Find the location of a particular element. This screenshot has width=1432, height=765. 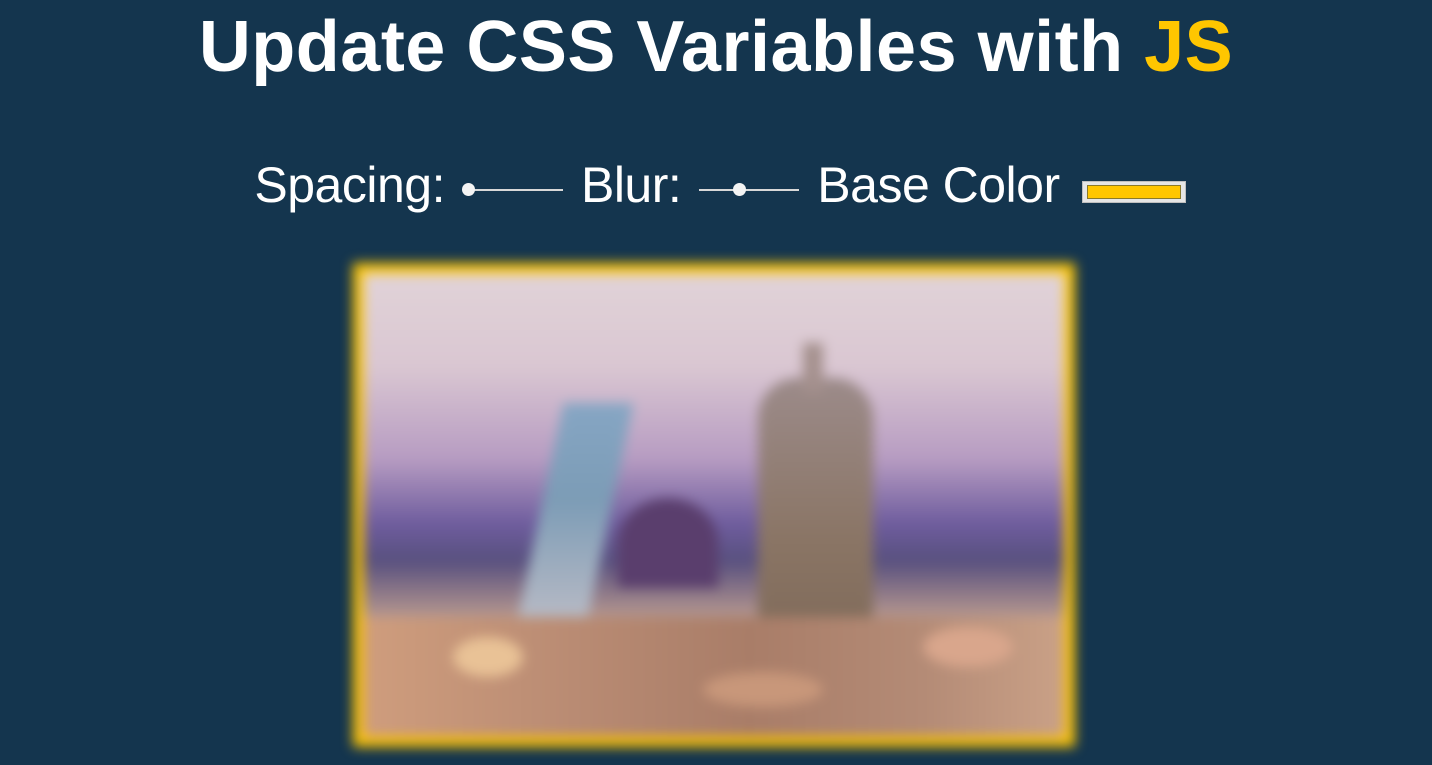

page-title: Update CSS Variables with JS is located at coordinates (716, 47).